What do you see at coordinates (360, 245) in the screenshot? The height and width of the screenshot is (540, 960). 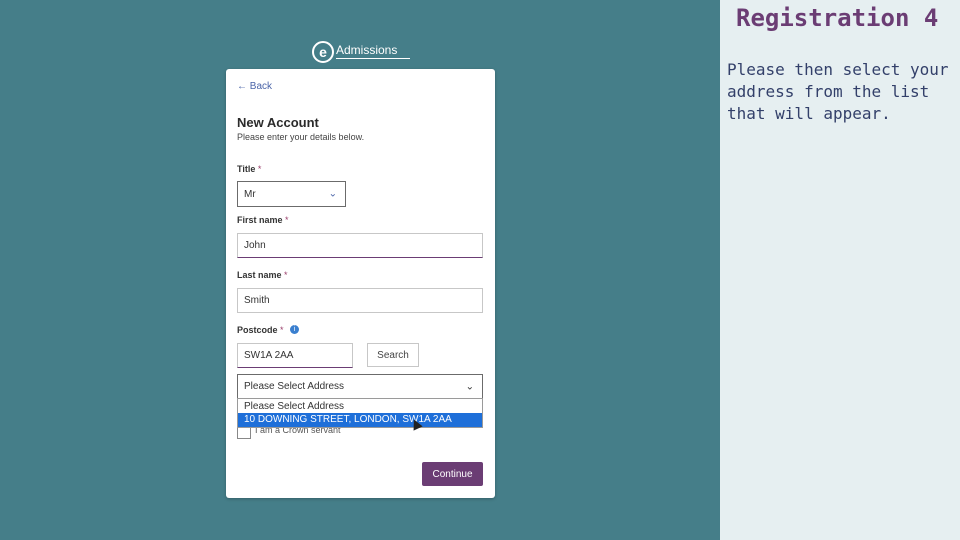 I see `first-name-input: John` at bounding box center [360, 245].